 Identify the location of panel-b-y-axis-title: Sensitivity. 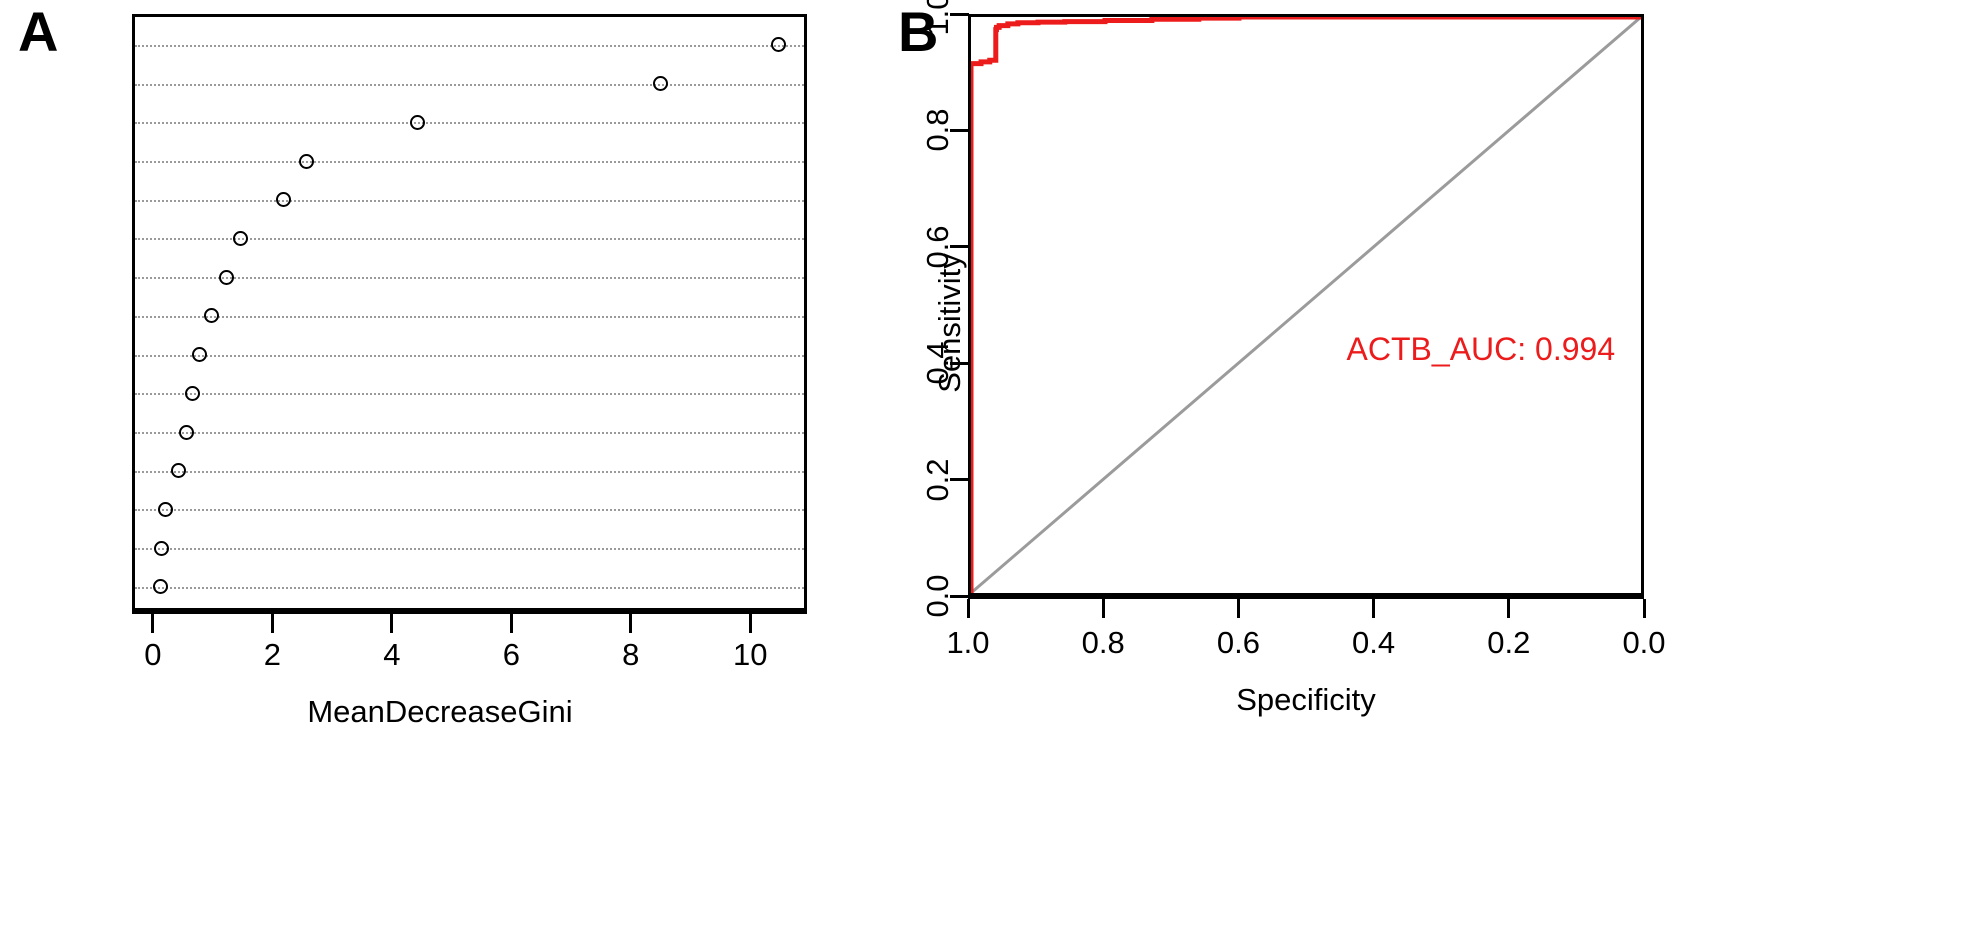
(949, 323).